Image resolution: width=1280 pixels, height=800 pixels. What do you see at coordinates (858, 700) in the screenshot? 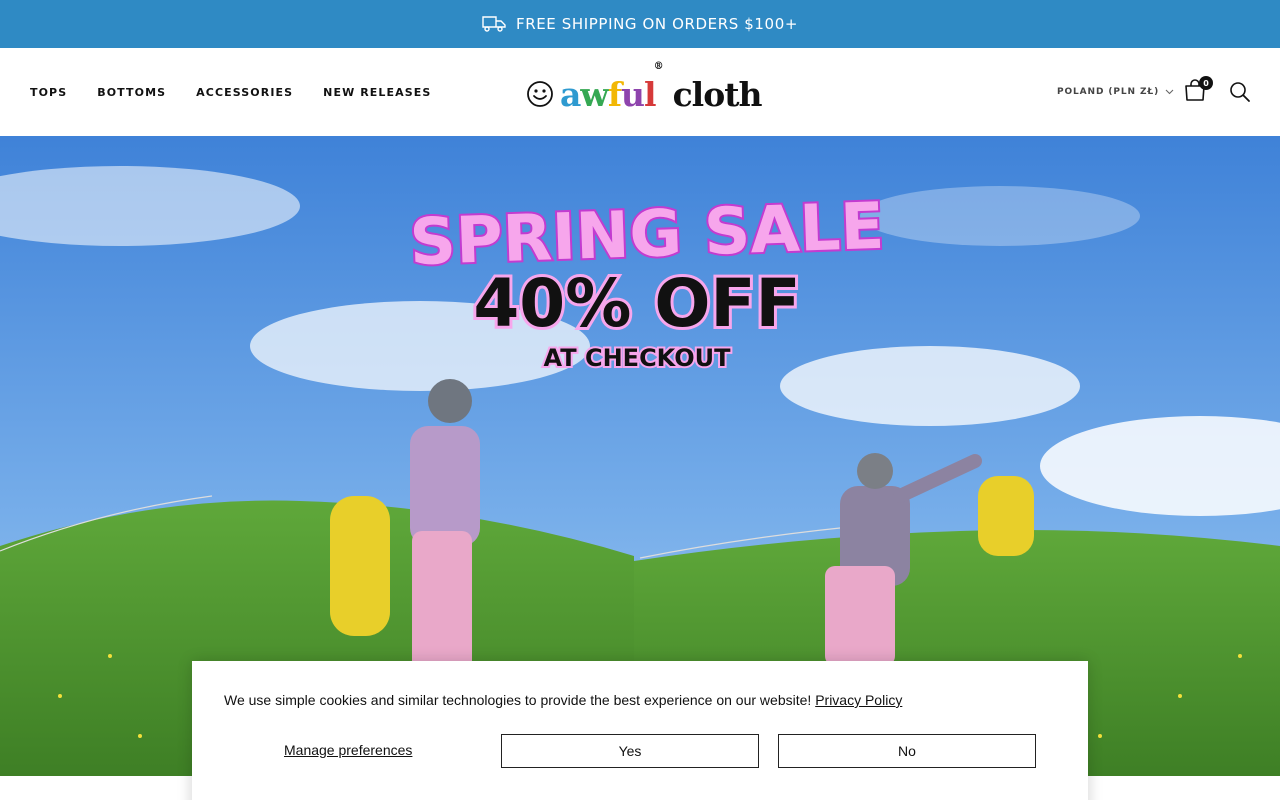
I see `privacy-policy-link: Privacy Policy` at bounding box center [858, 700].